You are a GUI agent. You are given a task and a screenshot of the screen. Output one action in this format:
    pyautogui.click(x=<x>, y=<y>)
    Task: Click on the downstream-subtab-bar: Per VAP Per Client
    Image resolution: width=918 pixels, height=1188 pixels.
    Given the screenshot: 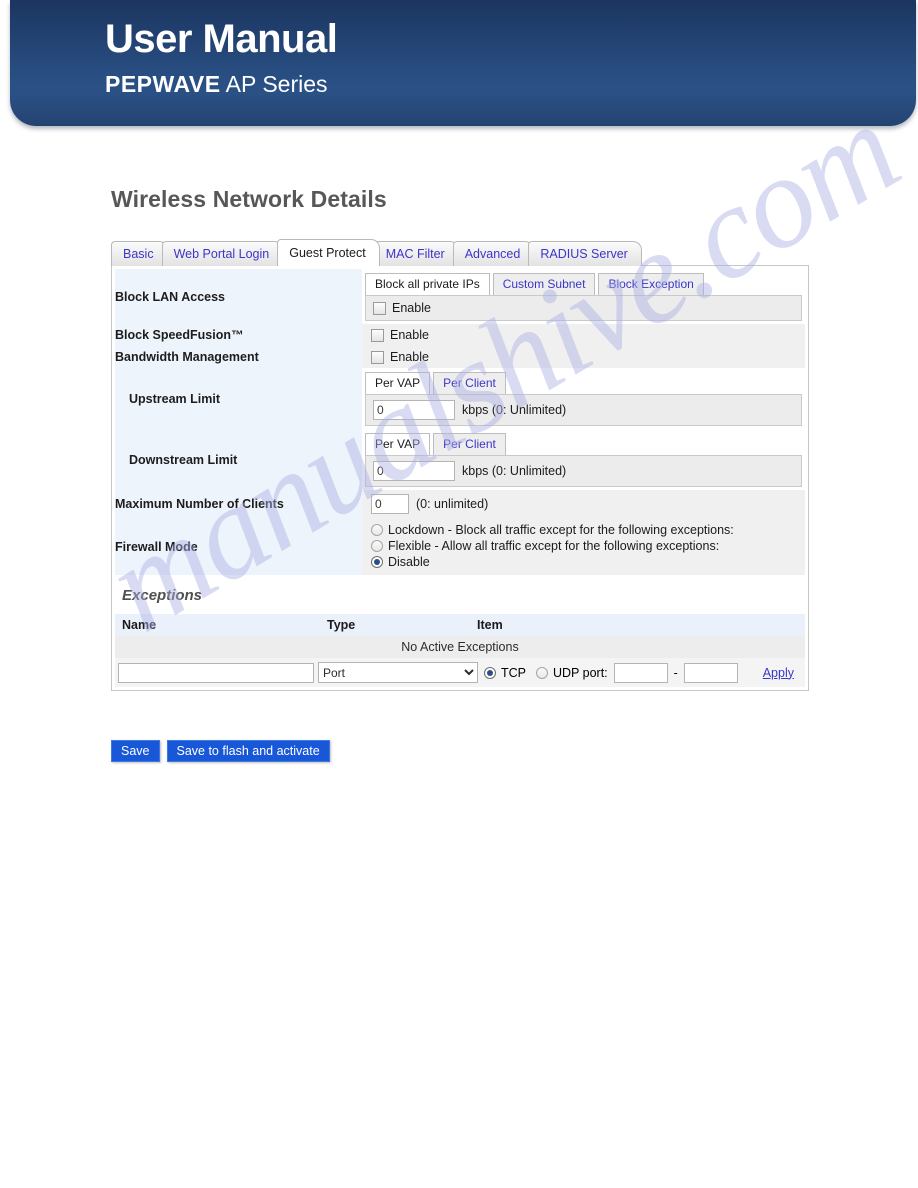 What is the action you would take?
    pyautogui.click(x=583, y=442)
    